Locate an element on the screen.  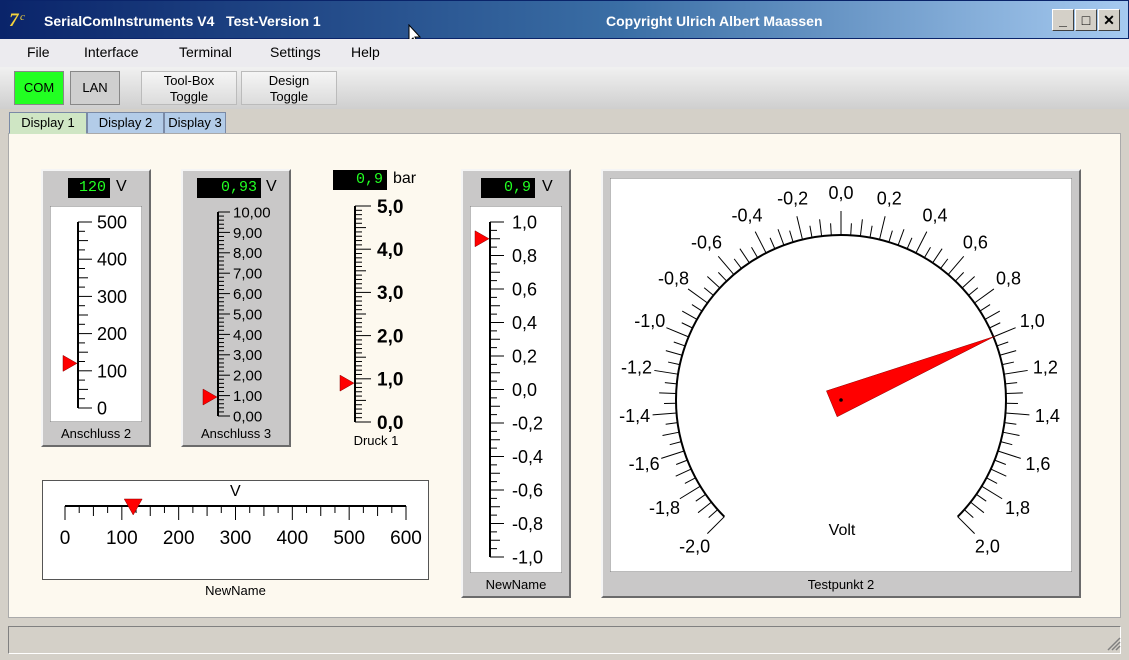
maximize-button: □ is located at coordinates (1086, 20).